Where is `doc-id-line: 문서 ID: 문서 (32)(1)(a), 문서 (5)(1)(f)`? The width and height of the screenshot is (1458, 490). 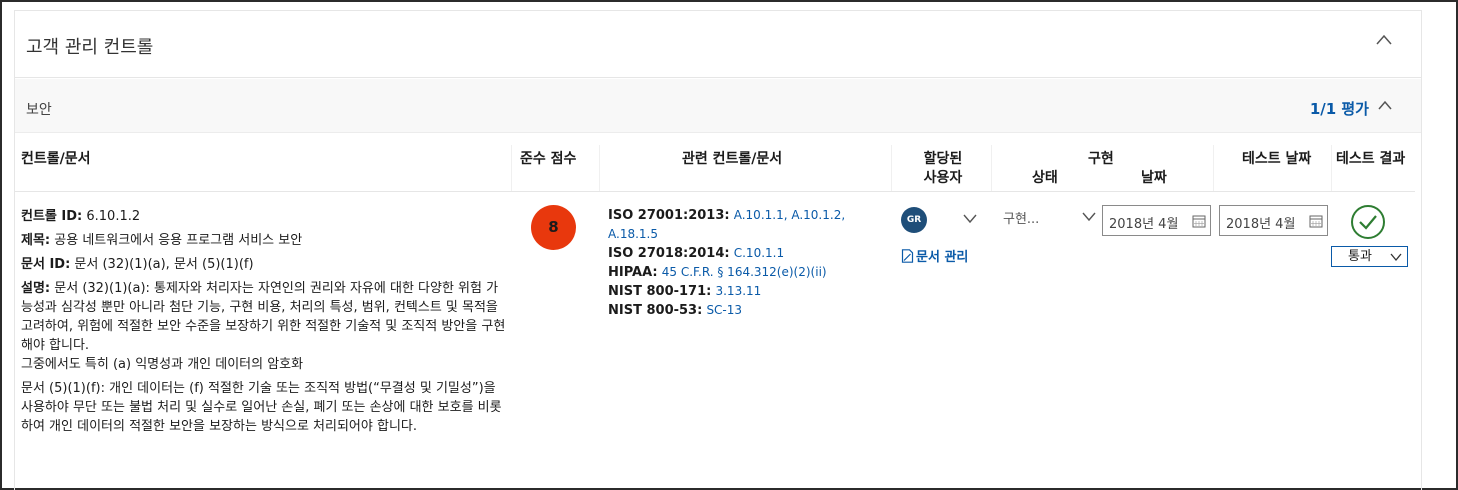
doc-id-line: 문서 ID: 문서 (32)(1)(a), 문서 (5)(1)(f) is located at coordinates (263, 264).